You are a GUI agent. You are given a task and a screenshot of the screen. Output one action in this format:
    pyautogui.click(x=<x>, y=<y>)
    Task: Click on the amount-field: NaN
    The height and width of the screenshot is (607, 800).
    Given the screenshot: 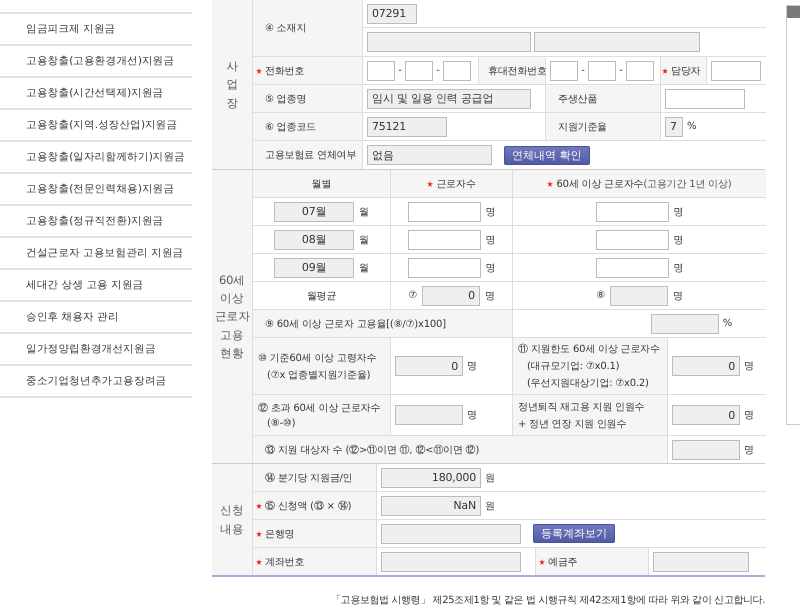 What is the action you would take?
    pyautogui.click(x=431, y=506)
    